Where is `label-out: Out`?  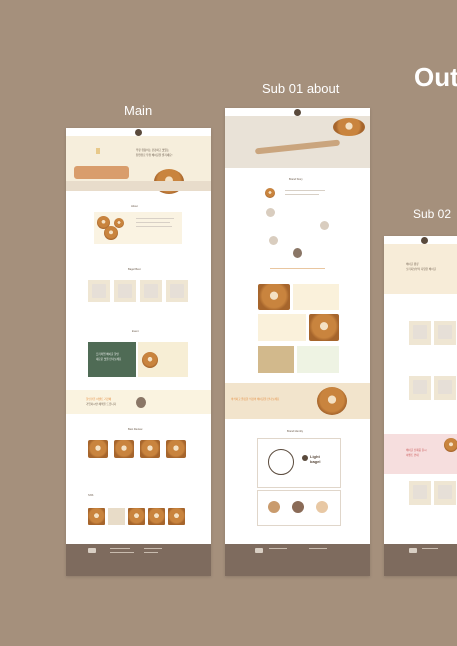
label-out: Out is located at coordinates (435, 77).